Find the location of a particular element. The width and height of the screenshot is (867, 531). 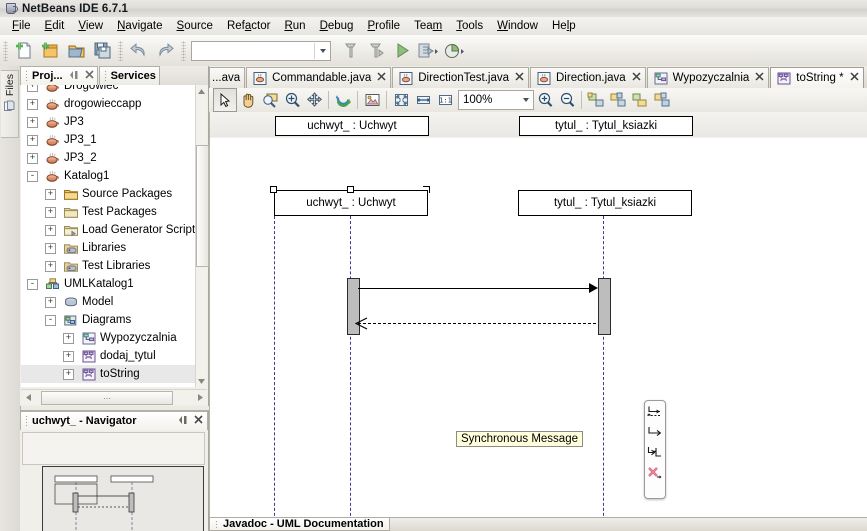

align-right-icon is located at coordinates (640, 100).